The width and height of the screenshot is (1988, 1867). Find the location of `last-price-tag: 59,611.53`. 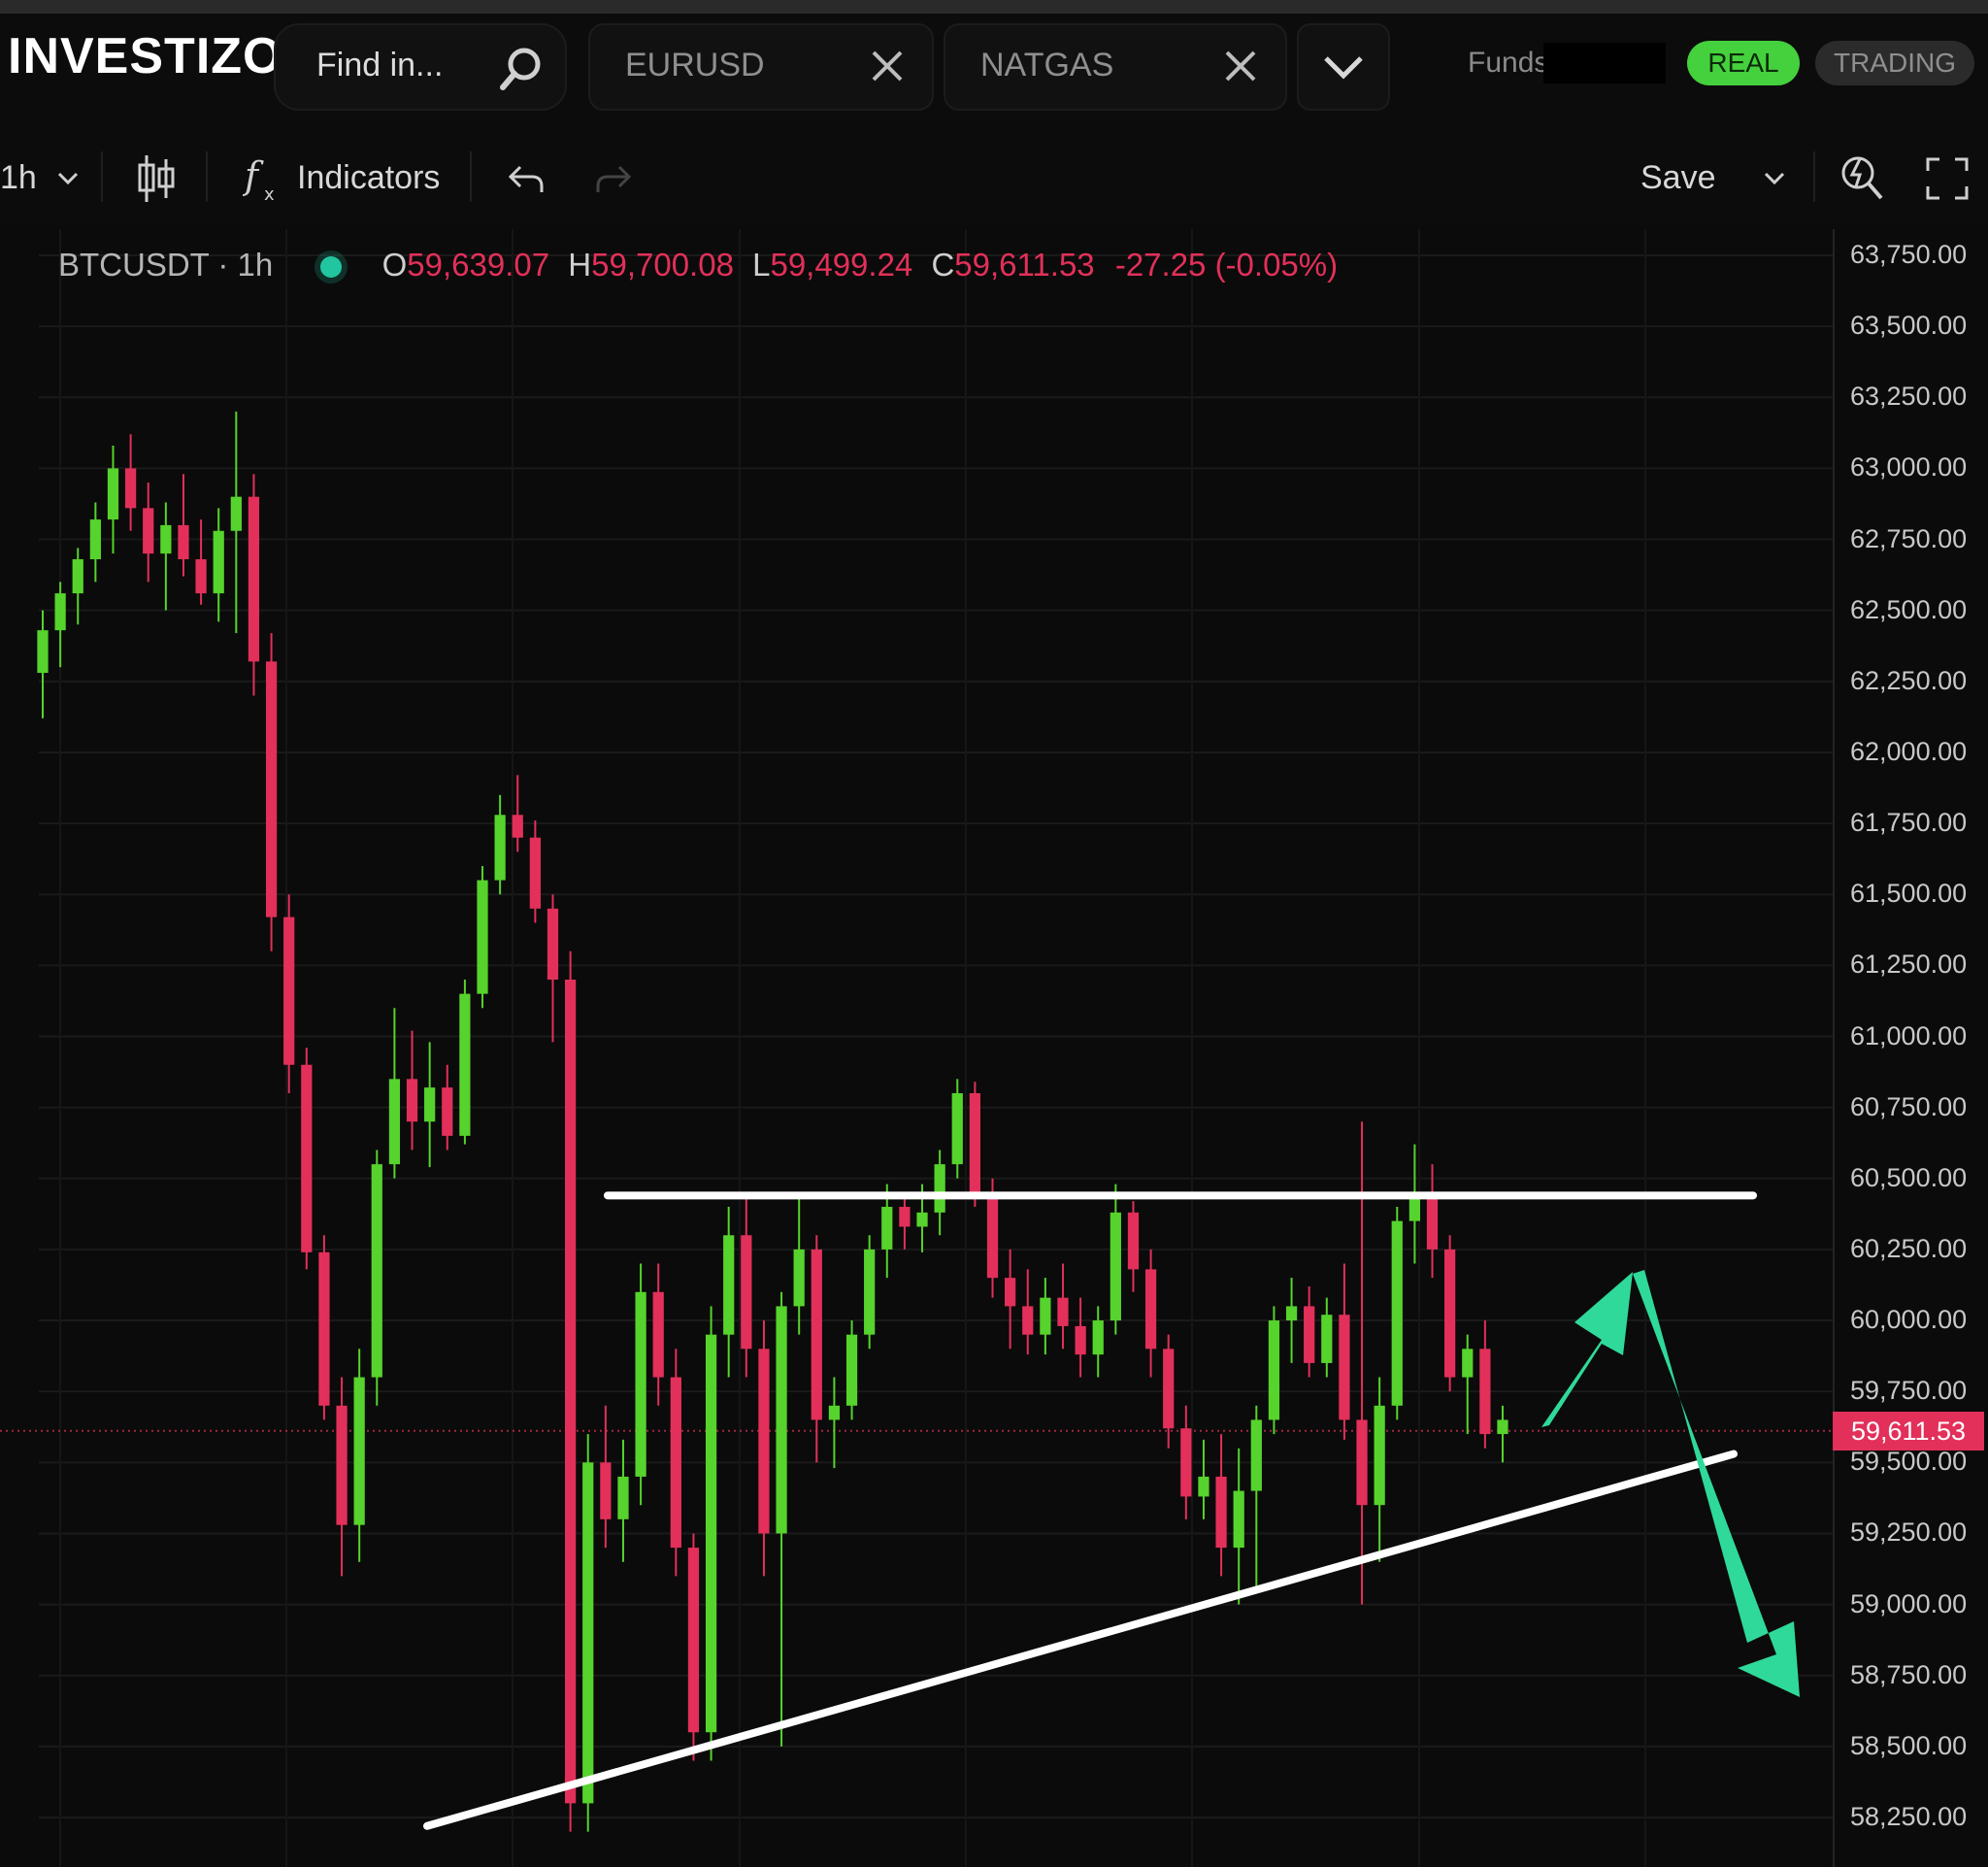

last-price-tag: 59,611.53 is located at coordinates (1908, 1430).